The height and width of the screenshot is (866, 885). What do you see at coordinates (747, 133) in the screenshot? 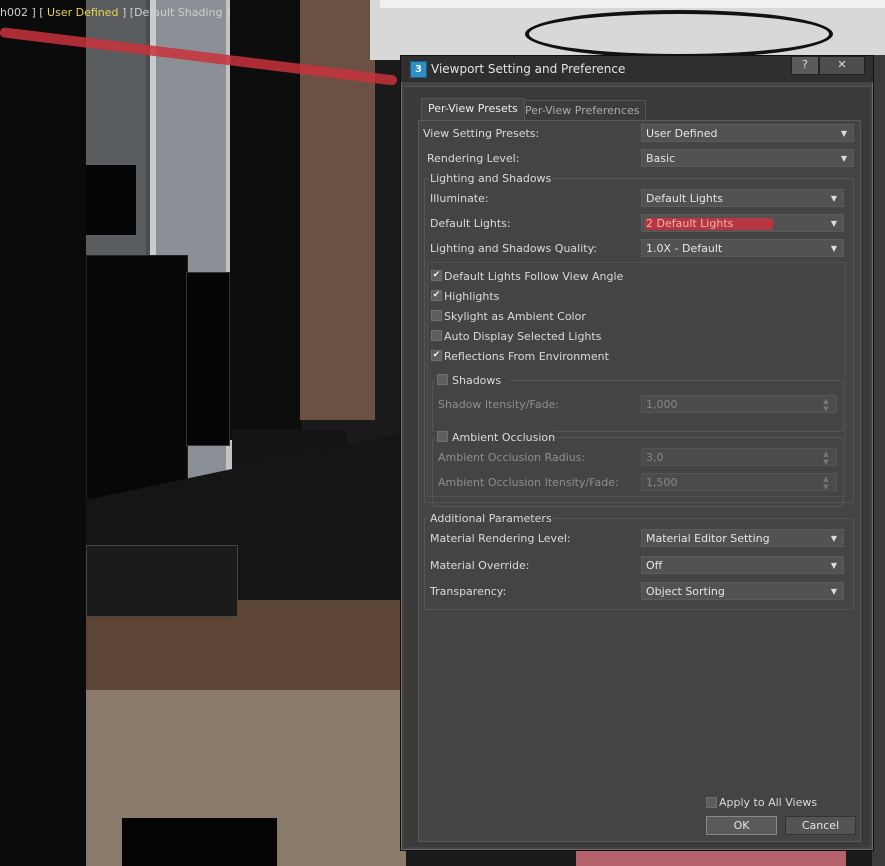
I see `view-setting-presets-dropdown: User Defined ▼` at bounding box center [747, 133].